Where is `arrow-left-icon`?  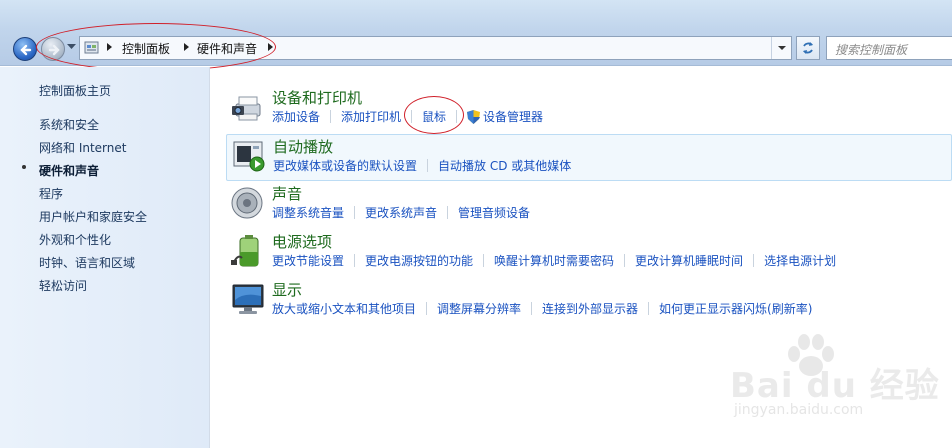
arrow-left-icon is located at coordinates (26, 50).